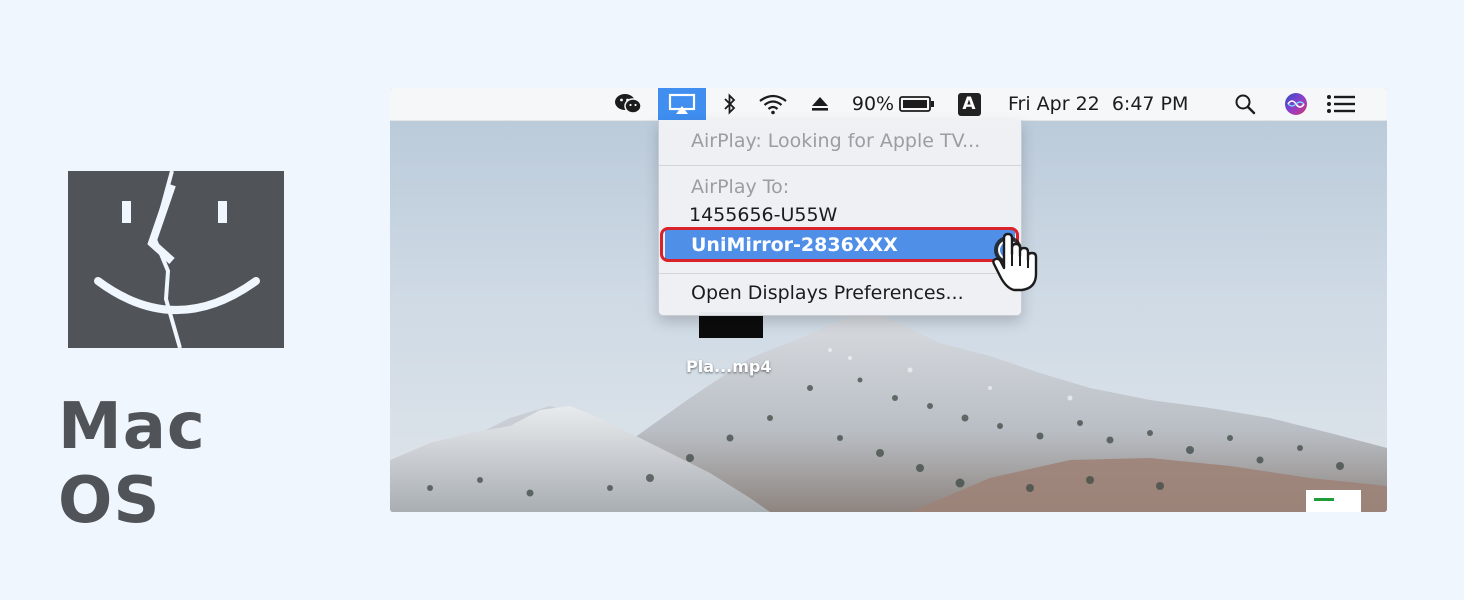  What do you see at coordinates (820, 104) in the screenshot?
I see `eject-icon` at bounding box center [820, 104].